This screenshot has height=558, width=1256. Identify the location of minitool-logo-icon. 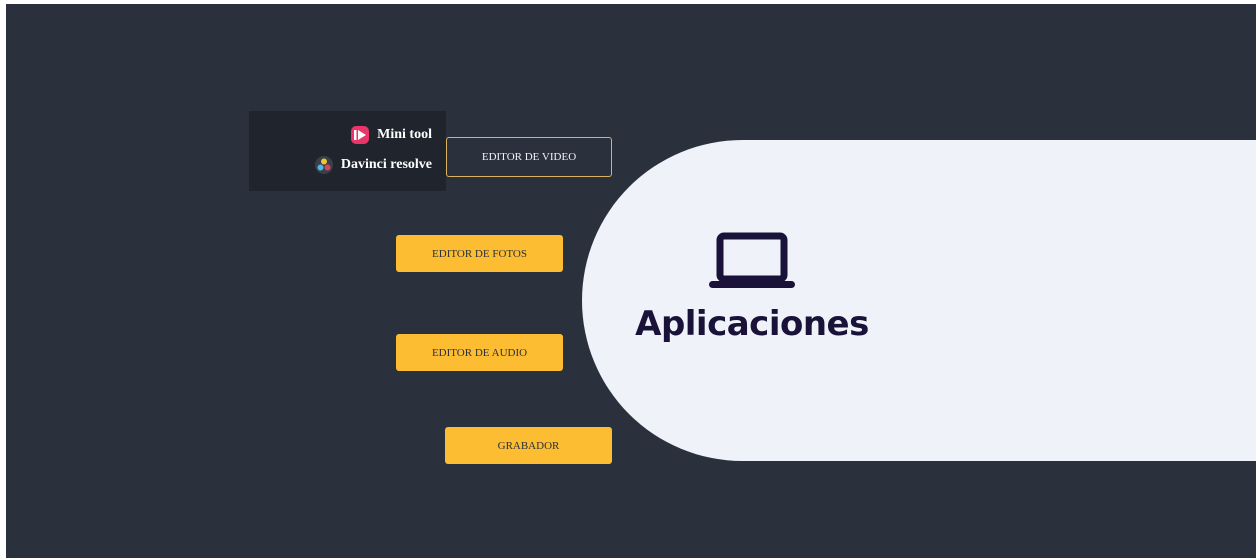
(360, 135).